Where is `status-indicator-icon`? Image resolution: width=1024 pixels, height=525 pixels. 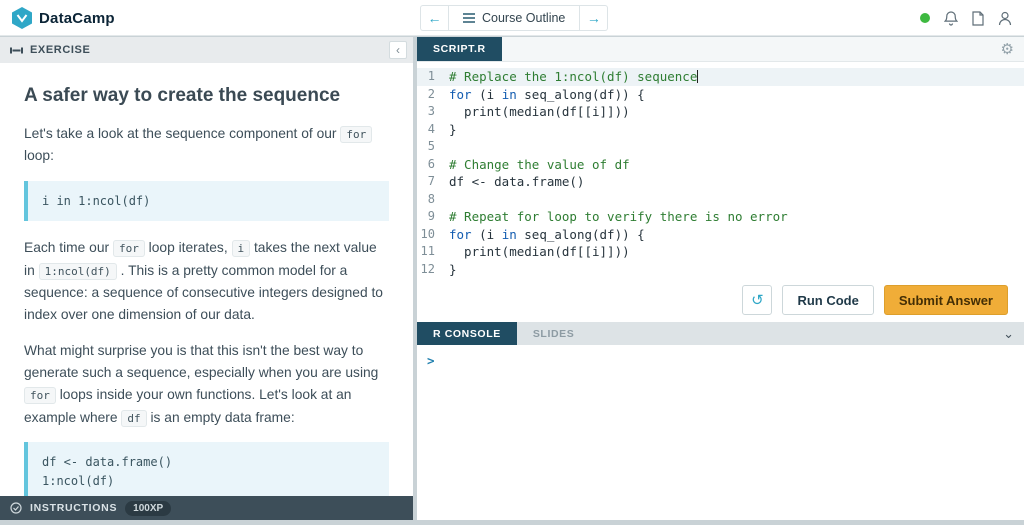
status-indicator-icon is located at coordinates (925, 18).